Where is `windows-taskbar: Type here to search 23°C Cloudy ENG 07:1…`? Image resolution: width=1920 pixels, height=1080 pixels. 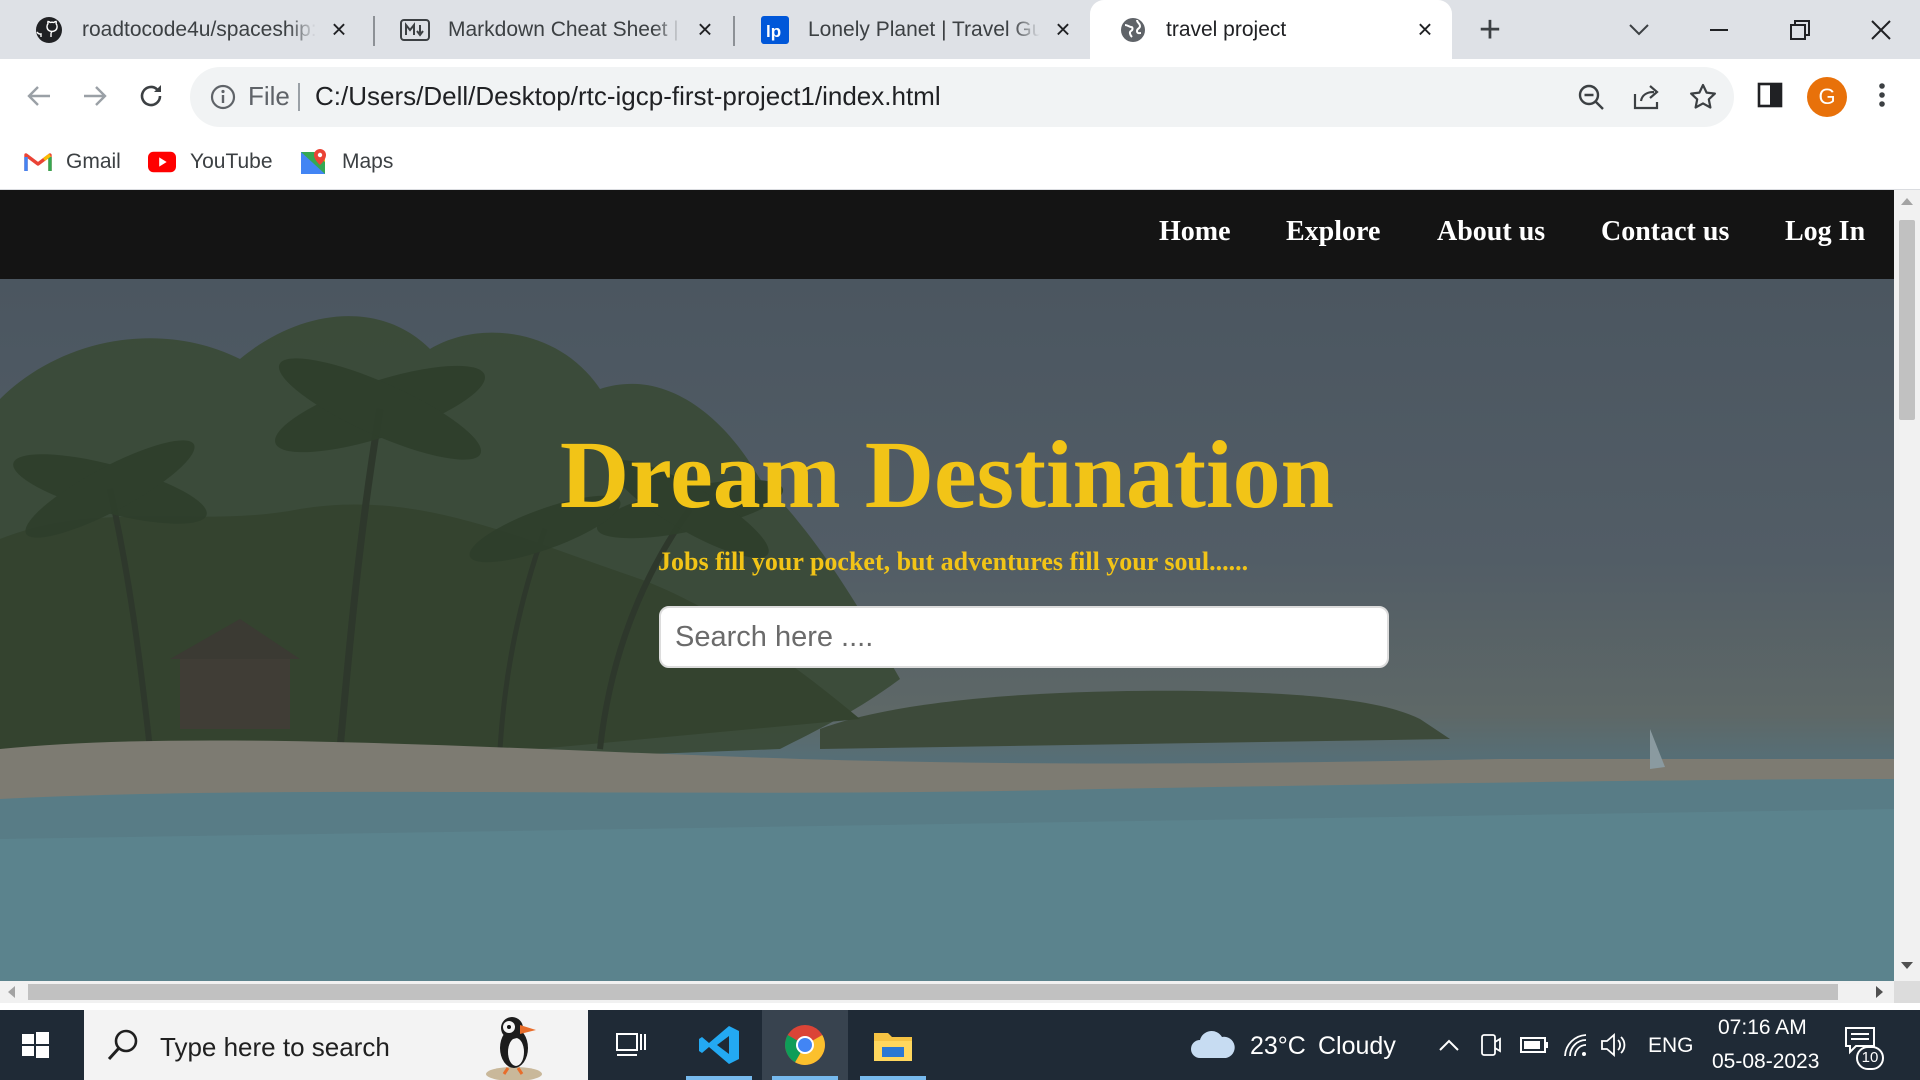
windows-taskbar: Type here to search 23°C Cloudy ENG 07:1… is located at coordinates (960, 1045).